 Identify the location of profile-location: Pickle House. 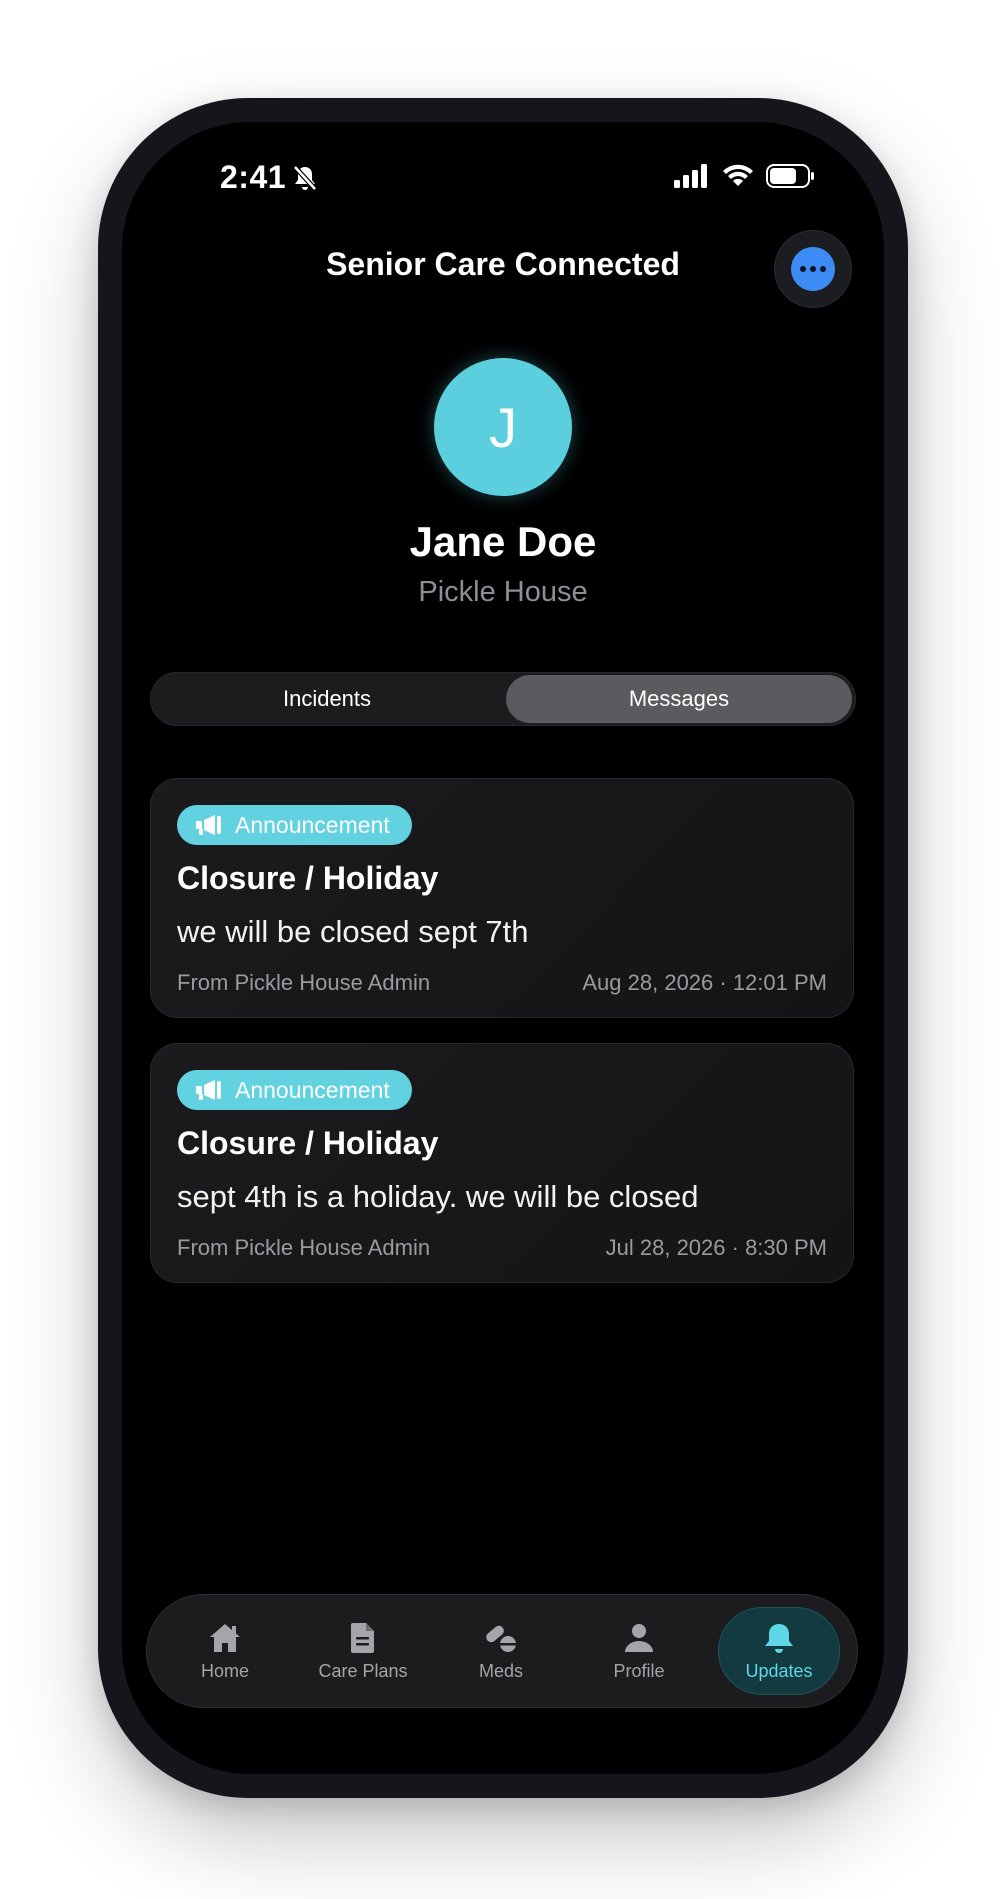
(503, 592).